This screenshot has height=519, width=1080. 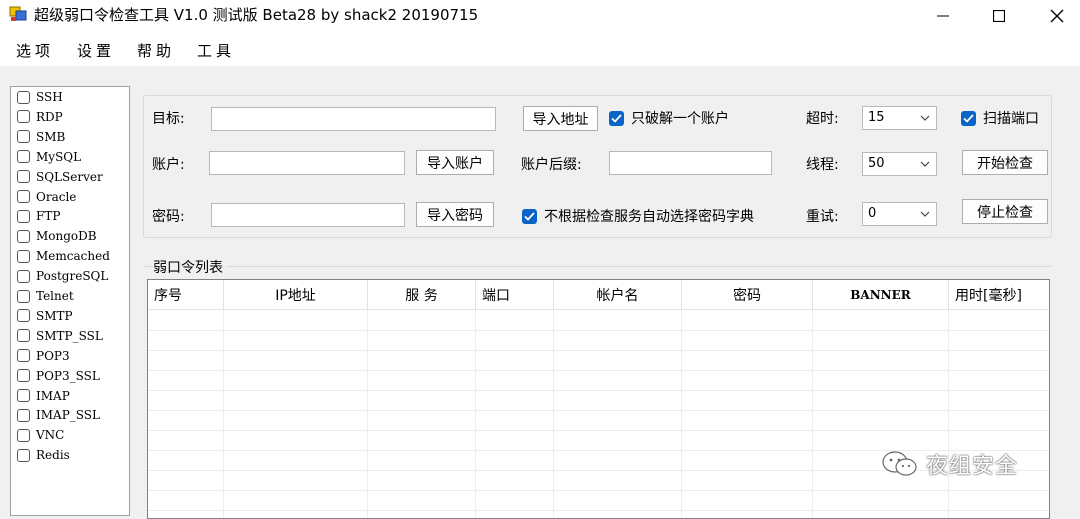 I want to click on threads-value: 50, so click(x=876, y=163).